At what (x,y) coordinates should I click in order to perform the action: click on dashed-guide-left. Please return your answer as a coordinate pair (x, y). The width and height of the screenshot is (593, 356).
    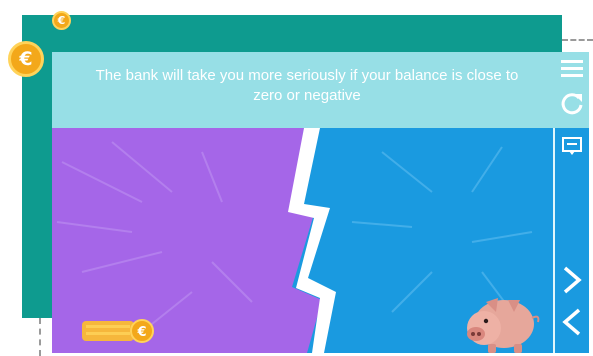
    Looking at the image, I should click on (40, 337).